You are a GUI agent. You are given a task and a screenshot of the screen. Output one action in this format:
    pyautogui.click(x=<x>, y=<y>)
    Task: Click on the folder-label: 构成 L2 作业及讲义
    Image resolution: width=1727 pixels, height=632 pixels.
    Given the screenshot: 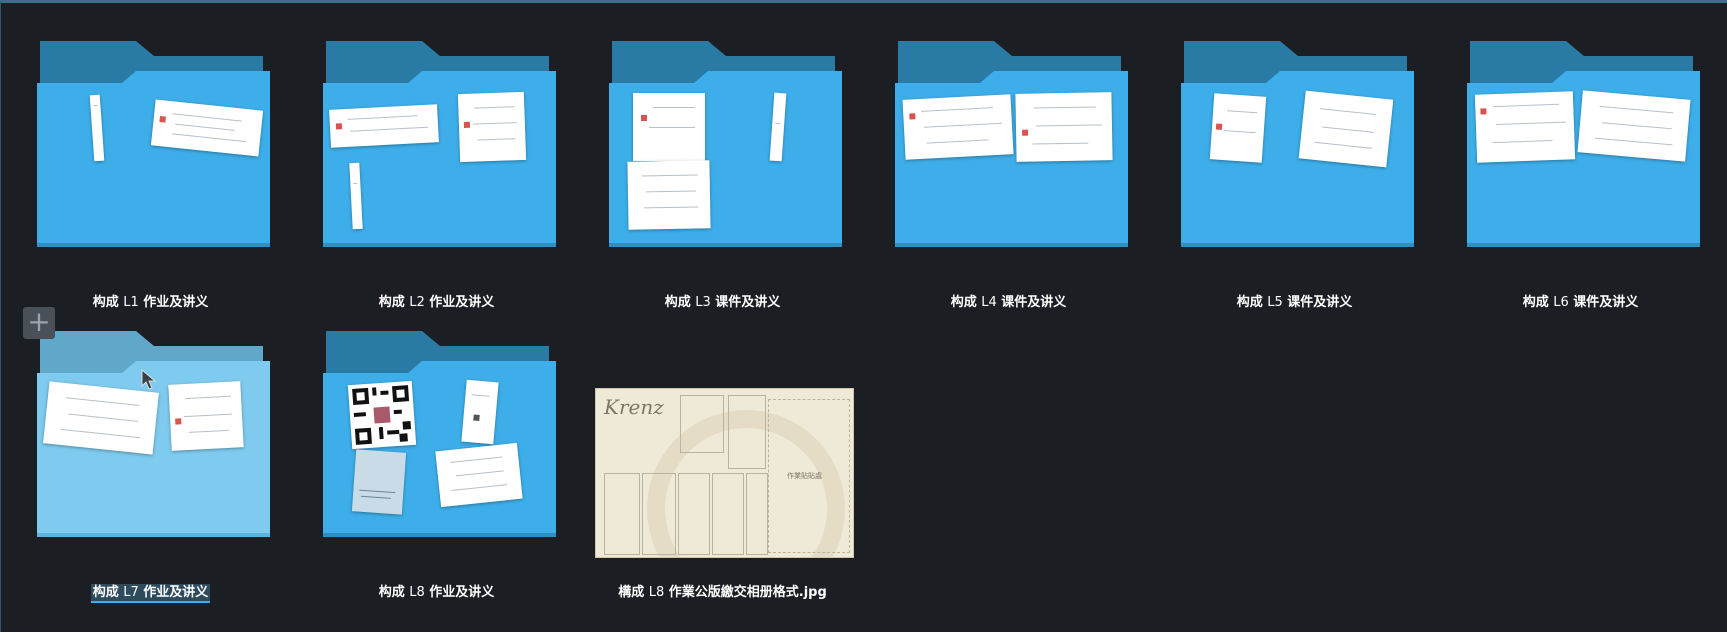 What is the action you would take?
    pyautogui.click(x=436, y=302)
    